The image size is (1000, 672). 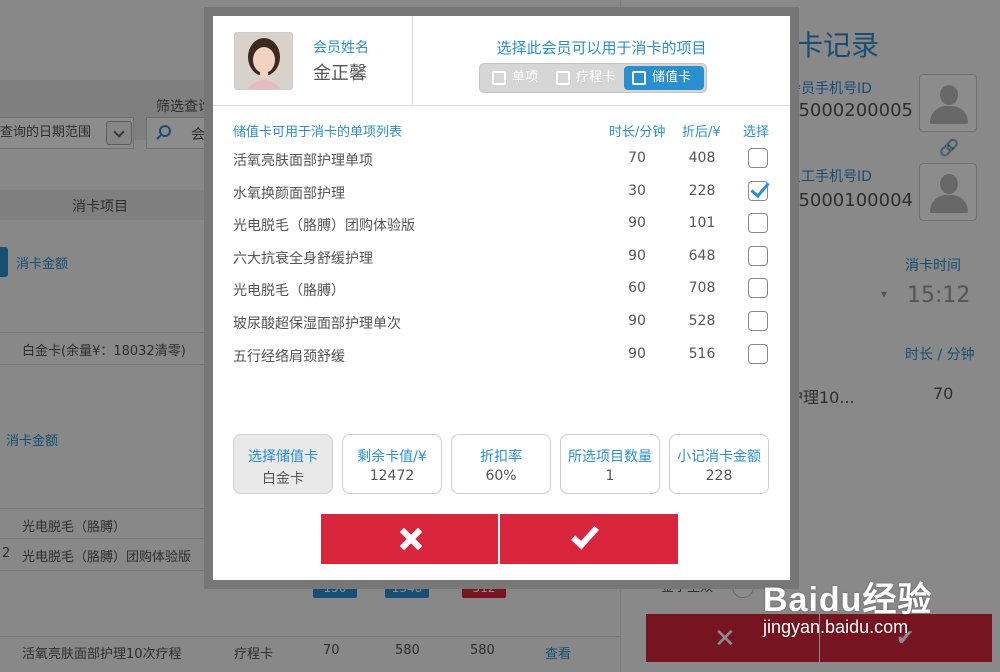 What do you see at coordinates (585, 78) in the screenshot?
I see `tab-course-card: 疗程卡` at bounding box center [585, 78].